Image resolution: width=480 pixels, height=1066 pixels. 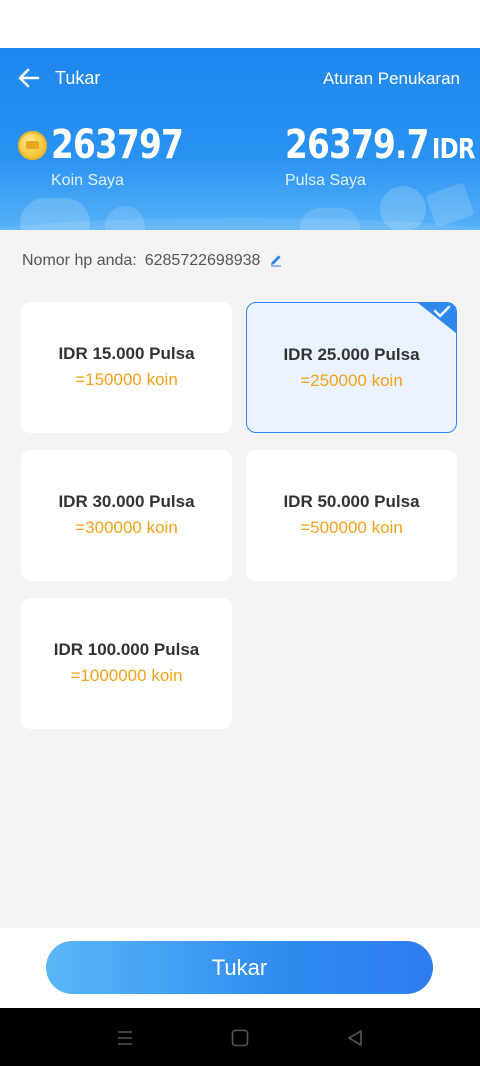 What do you see at coordinates (126, 663) in the screenshot?
I see `pulsa-option-100000: IDR 100.000 Pulsa =1000000 koin` at bounding box center [126, 663].